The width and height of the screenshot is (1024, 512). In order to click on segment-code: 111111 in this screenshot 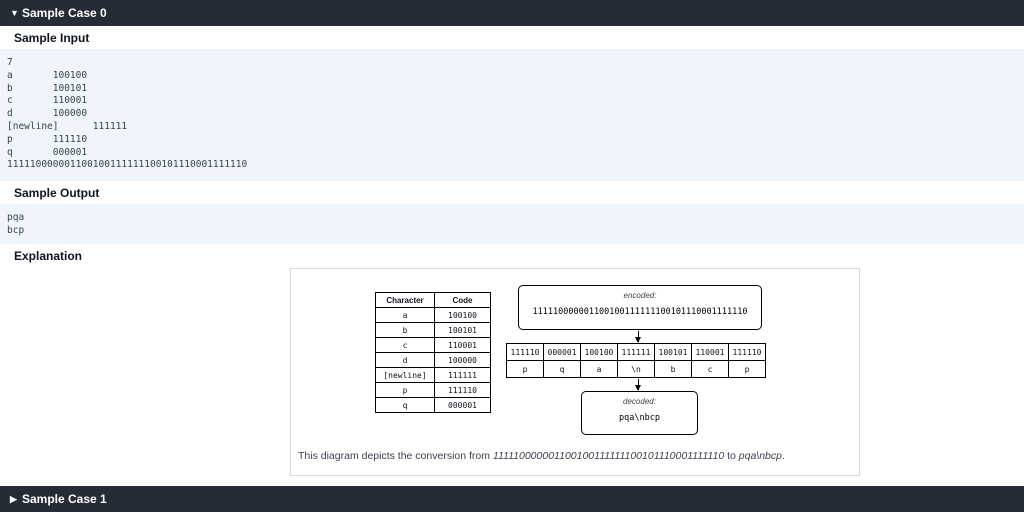, I will do `click(636, 352)`.